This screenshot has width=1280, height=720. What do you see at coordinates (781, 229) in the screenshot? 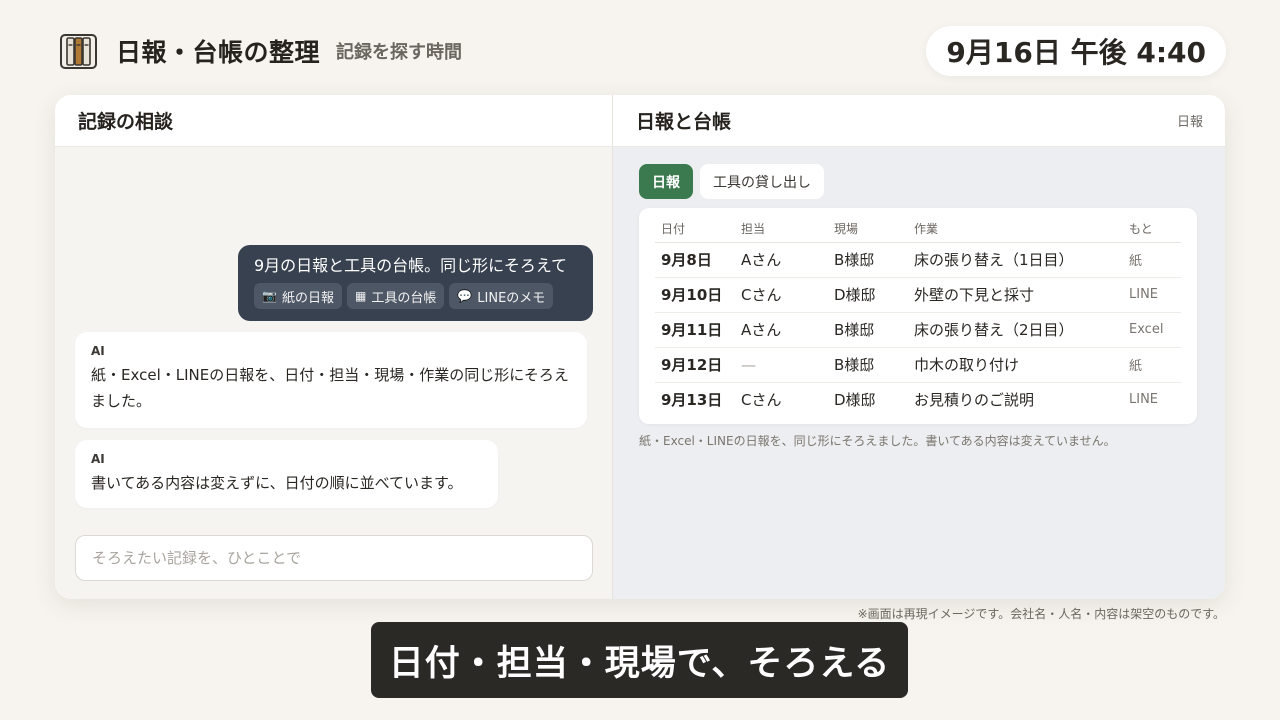
I see `column-header: 担当` at bounding box center [781, 229].